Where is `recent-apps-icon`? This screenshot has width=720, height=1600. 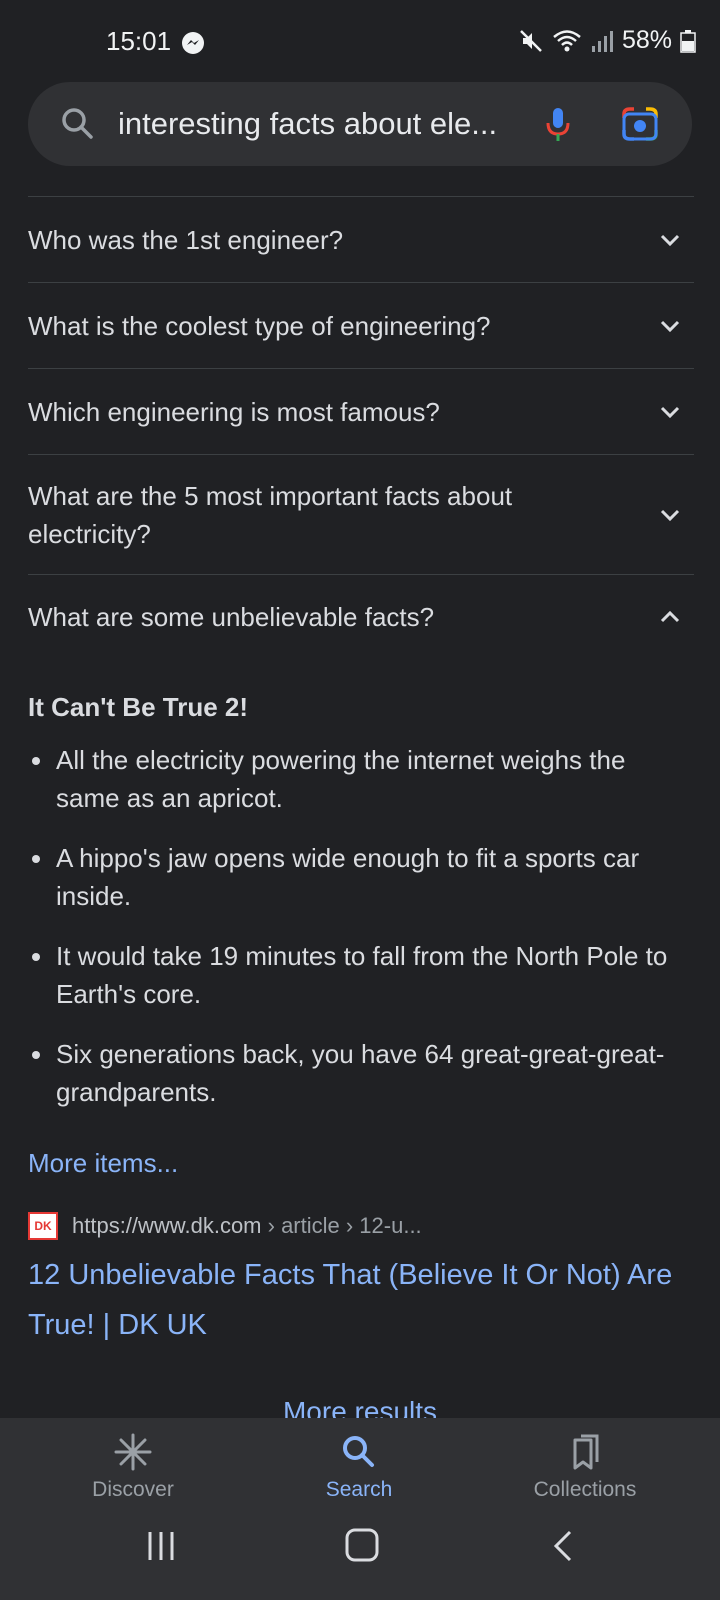 recent-apps-icon is located at coordinates (161, 1546).